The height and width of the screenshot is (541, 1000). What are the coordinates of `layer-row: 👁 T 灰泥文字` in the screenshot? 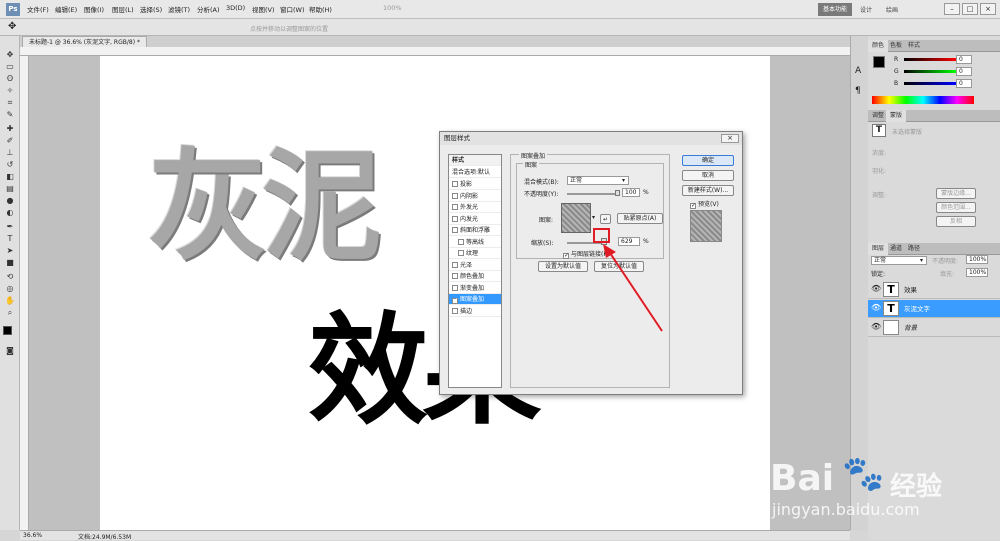 It's located at (934, 309).